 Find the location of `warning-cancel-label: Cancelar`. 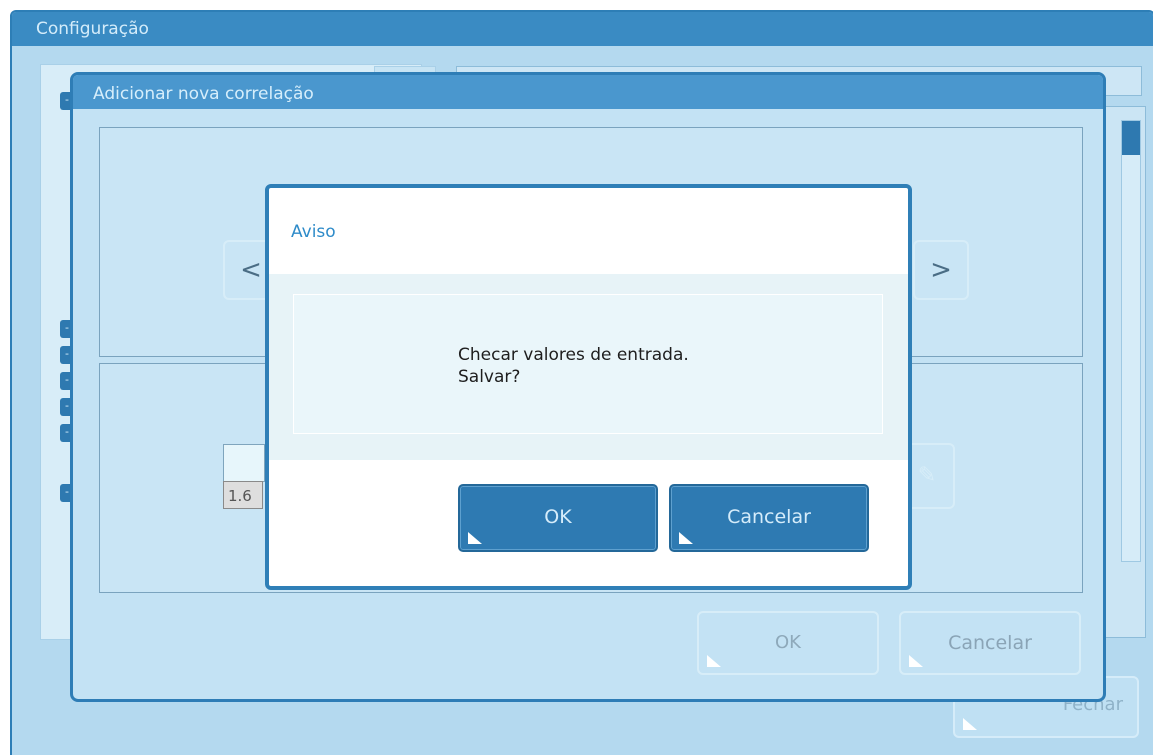

warning-cancel-label: Cancelar is located at coordinates (769, 517).